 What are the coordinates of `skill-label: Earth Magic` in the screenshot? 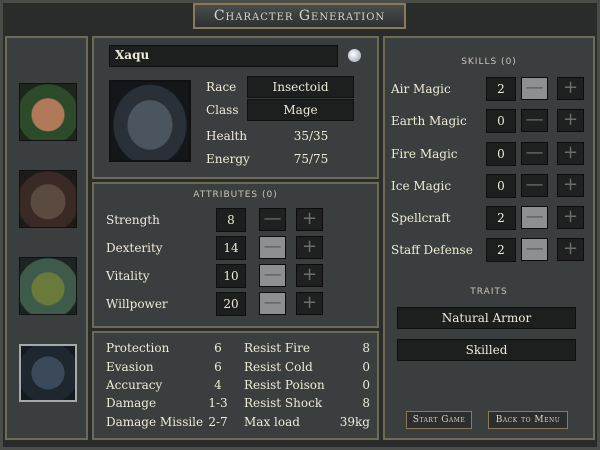 It's located at (429, 121).